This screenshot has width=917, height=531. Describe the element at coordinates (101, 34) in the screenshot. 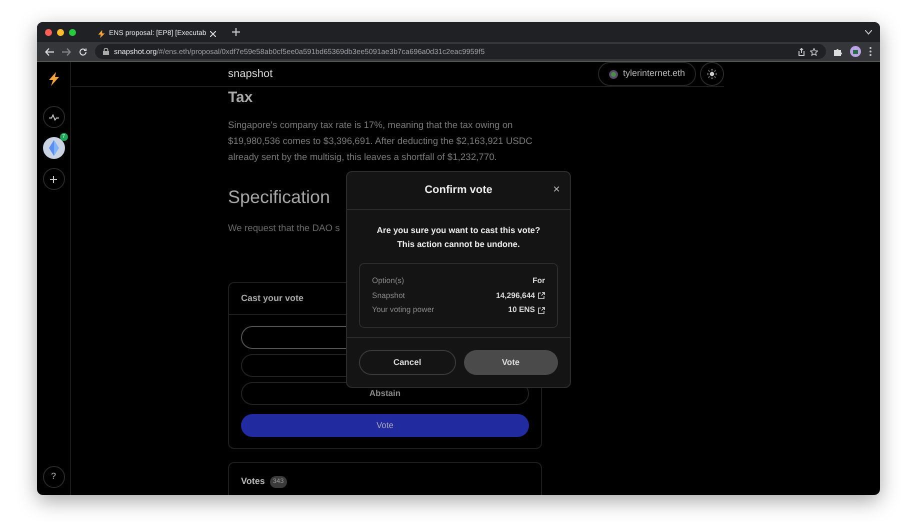

I see `bolt-icon` at that location.